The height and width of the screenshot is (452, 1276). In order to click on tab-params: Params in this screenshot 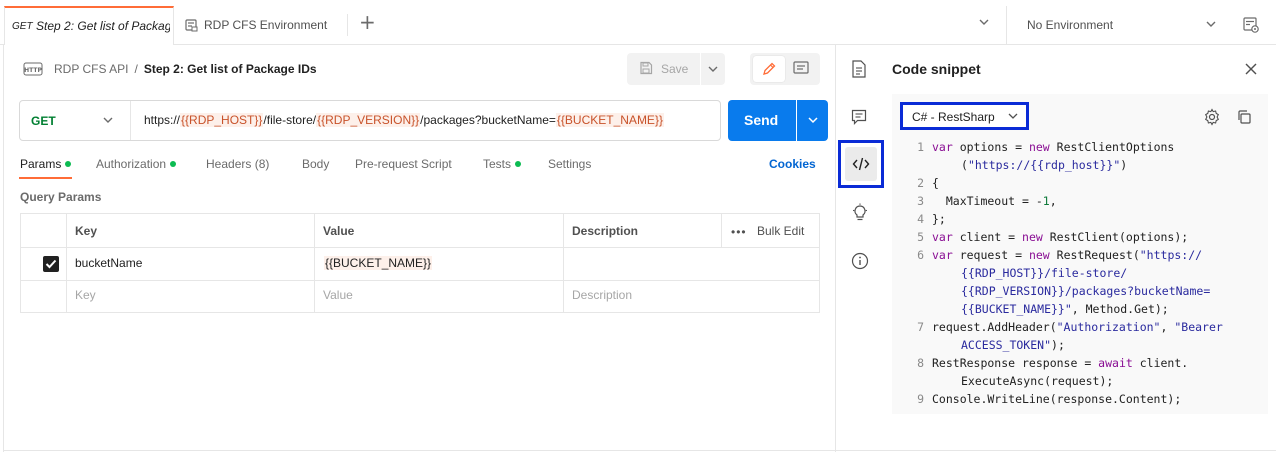, I will do `click(46, 164)`.